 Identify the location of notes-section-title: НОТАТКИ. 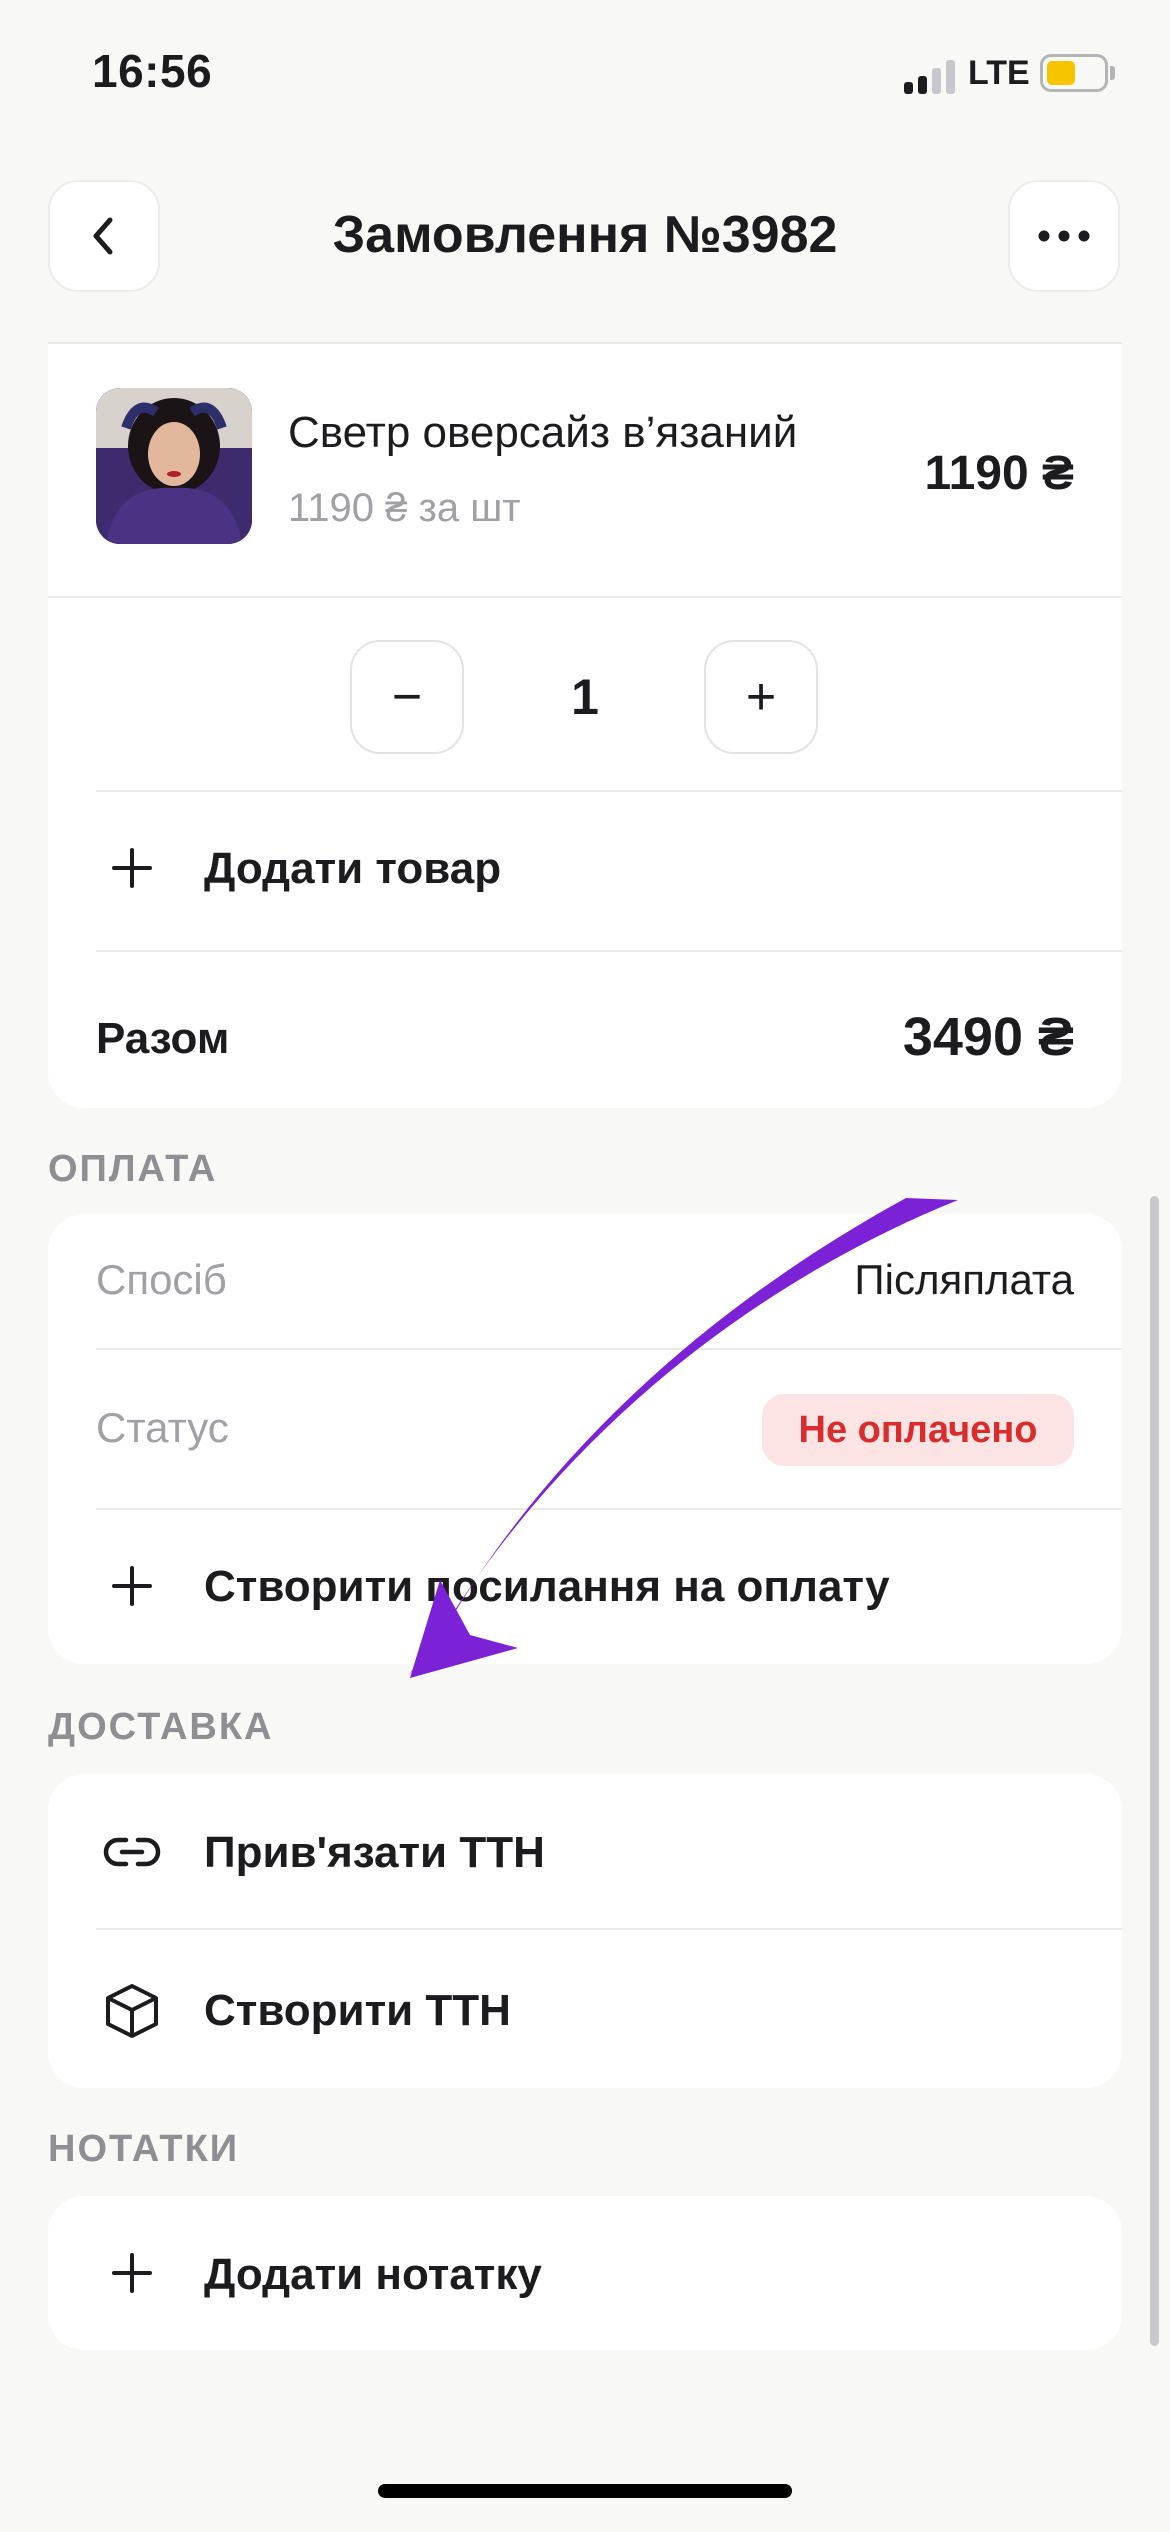
(144, 2149).